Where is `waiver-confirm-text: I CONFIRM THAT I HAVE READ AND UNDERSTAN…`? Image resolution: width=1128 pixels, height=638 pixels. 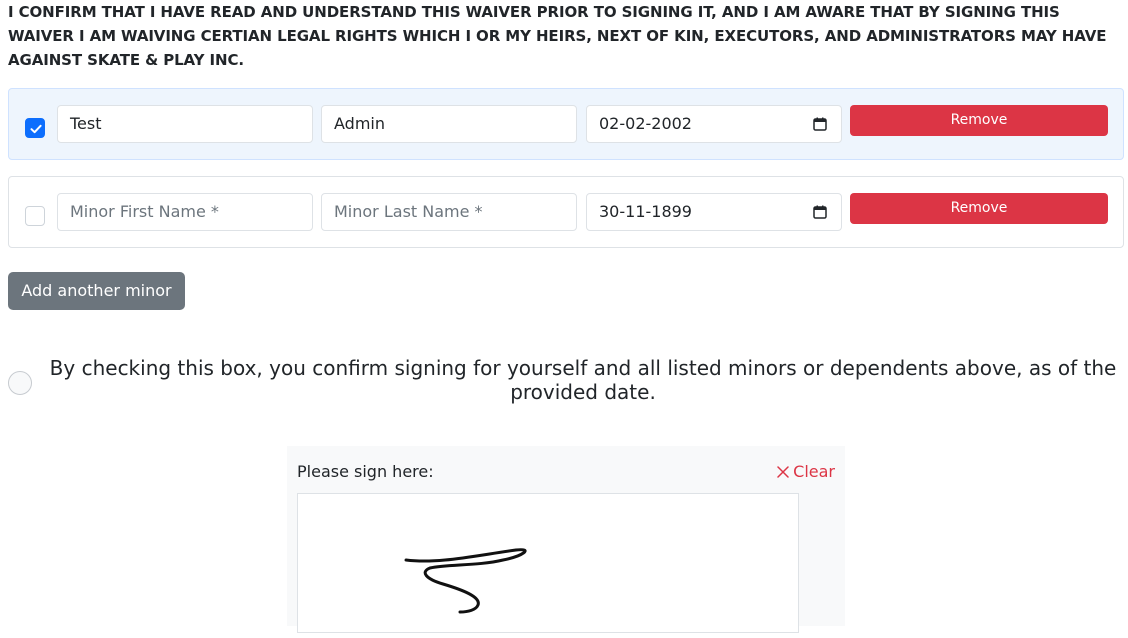
waiver-confirm-text: I CONFIRM THAT I HAVE READ AND UNDERSTAN… is located at coordinates (557, 36).